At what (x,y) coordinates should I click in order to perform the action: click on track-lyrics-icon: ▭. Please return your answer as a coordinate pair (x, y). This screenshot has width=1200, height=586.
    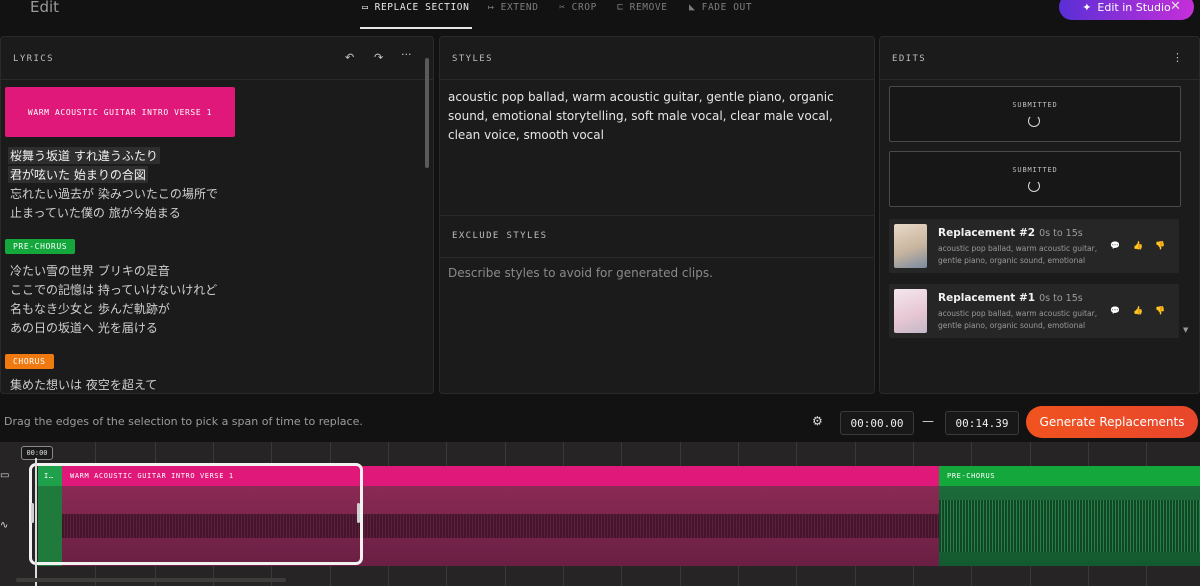
    Looking at the image, I should click on (4, 475).